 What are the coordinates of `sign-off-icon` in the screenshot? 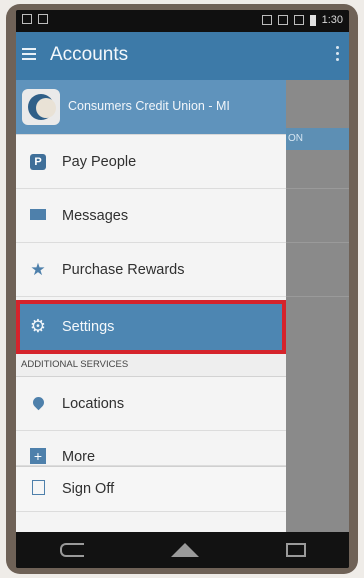 It's located at (38, 487).